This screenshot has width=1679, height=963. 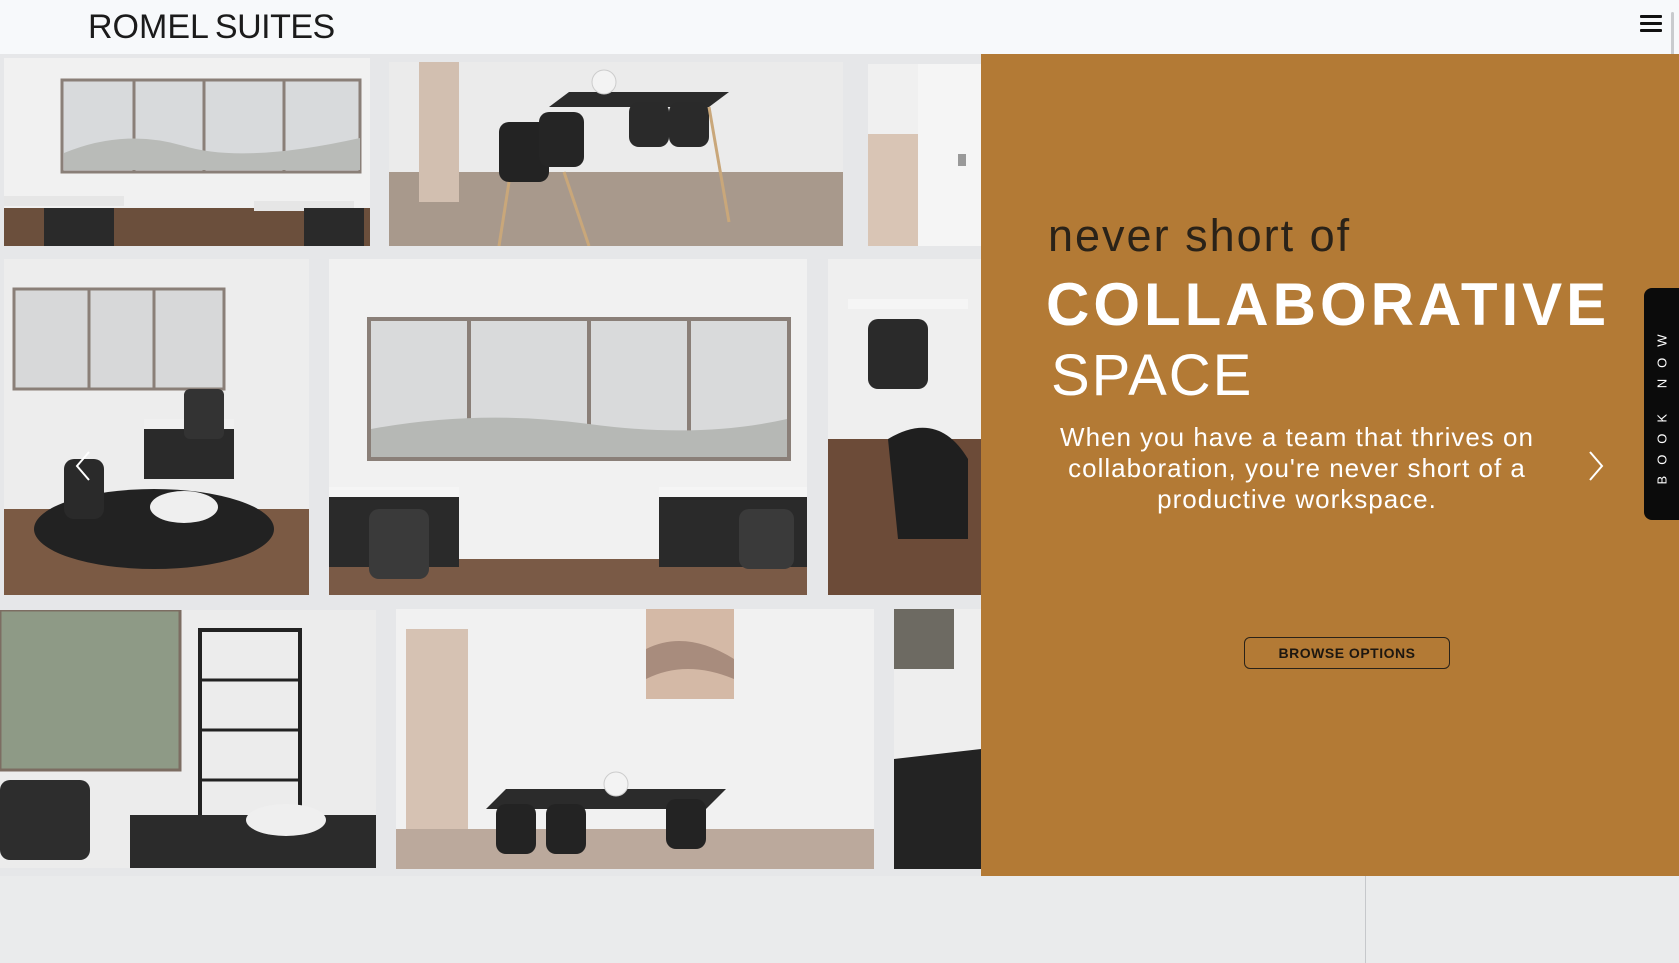 I want to click on meeting-room-art-photo, so click(x=635, y=739).